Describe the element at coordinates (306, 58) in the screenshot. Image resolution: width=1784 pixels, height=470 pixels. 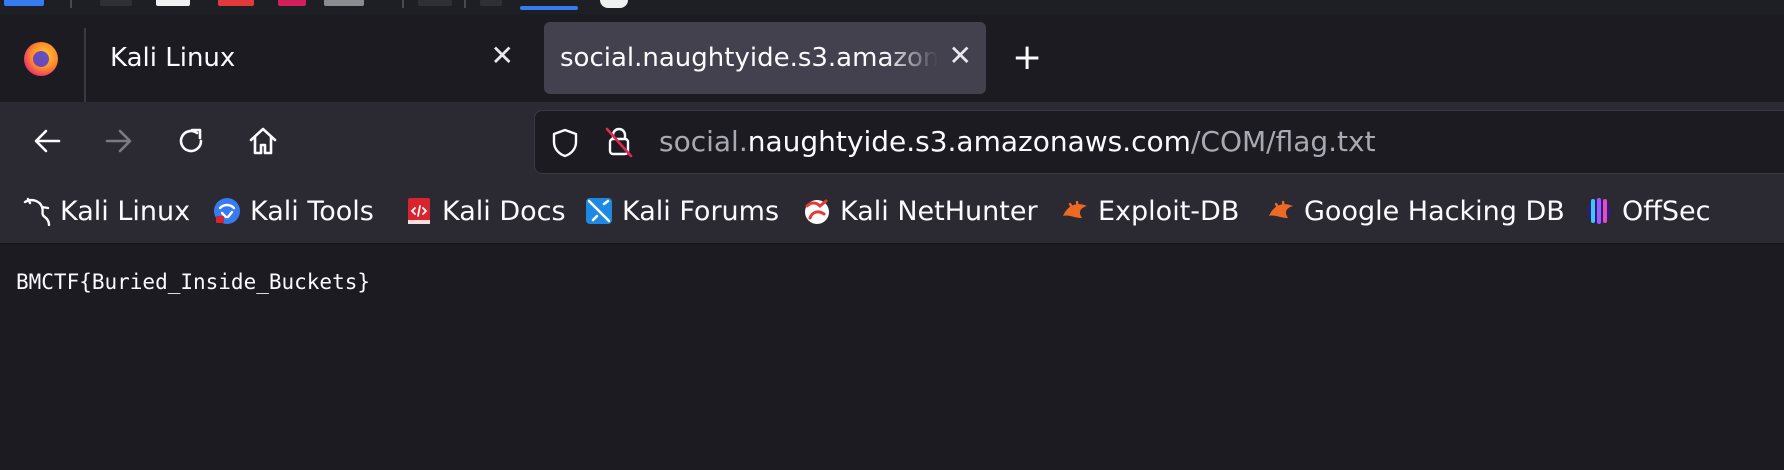
I see `tab-kali-linux: Kali Linux ✕` at that location.